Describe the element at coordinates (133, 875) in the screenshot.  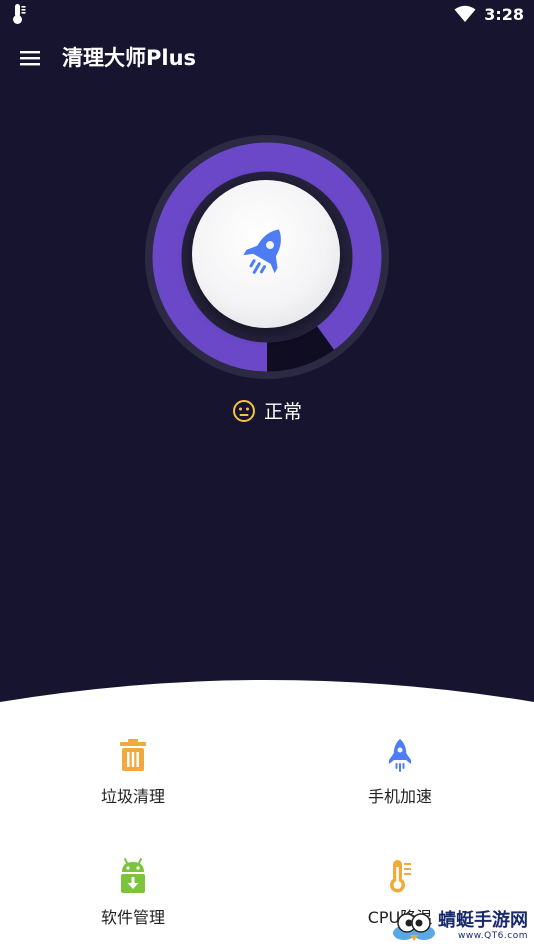
I see `android-download-icon` at that location.